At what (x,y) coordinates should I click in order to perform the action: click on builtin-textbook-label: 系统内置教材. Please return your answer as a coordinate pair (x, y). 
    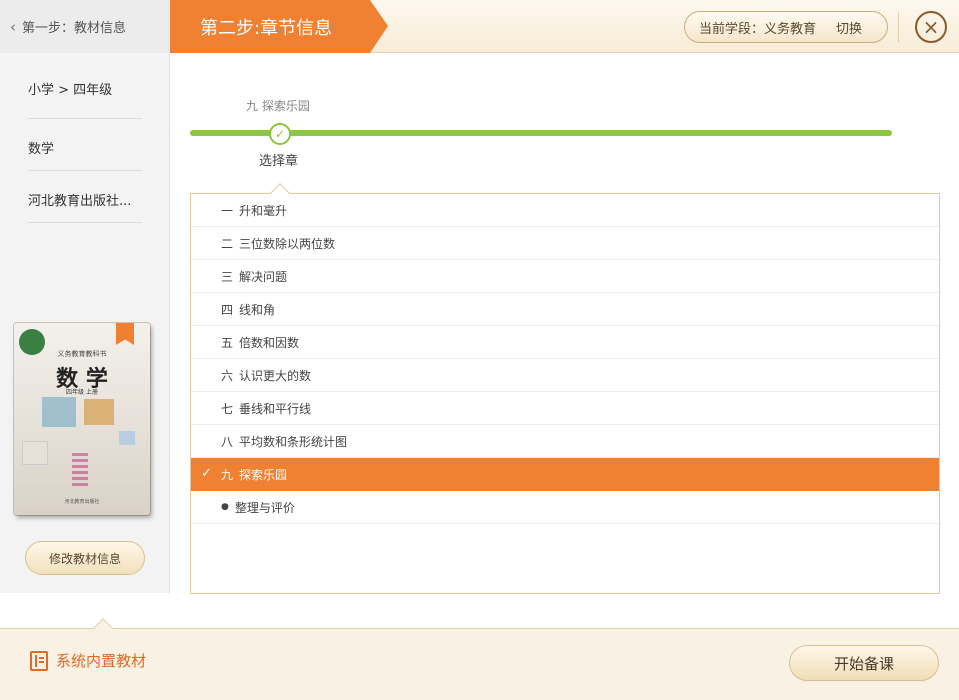
    Looking at the image, I should click on (101, 661).